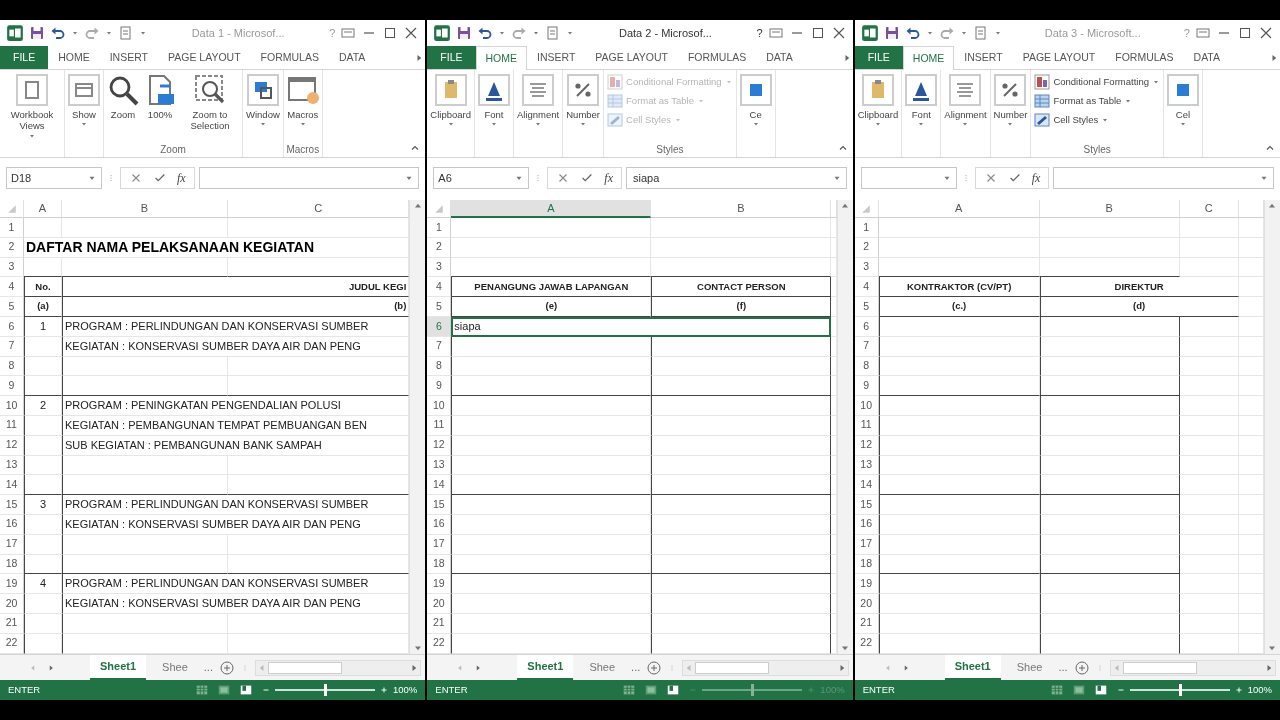  I want to click on column-heading: (f), so click(741, 307).